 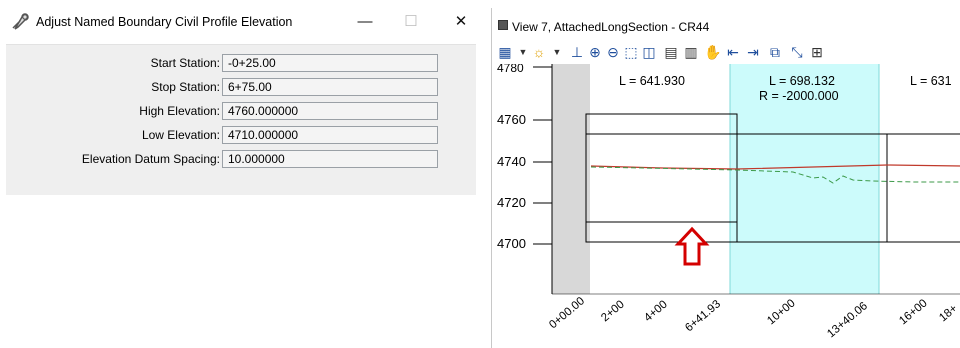 I want to click on y-tick-label: 4700, so click(x=511, y=243).